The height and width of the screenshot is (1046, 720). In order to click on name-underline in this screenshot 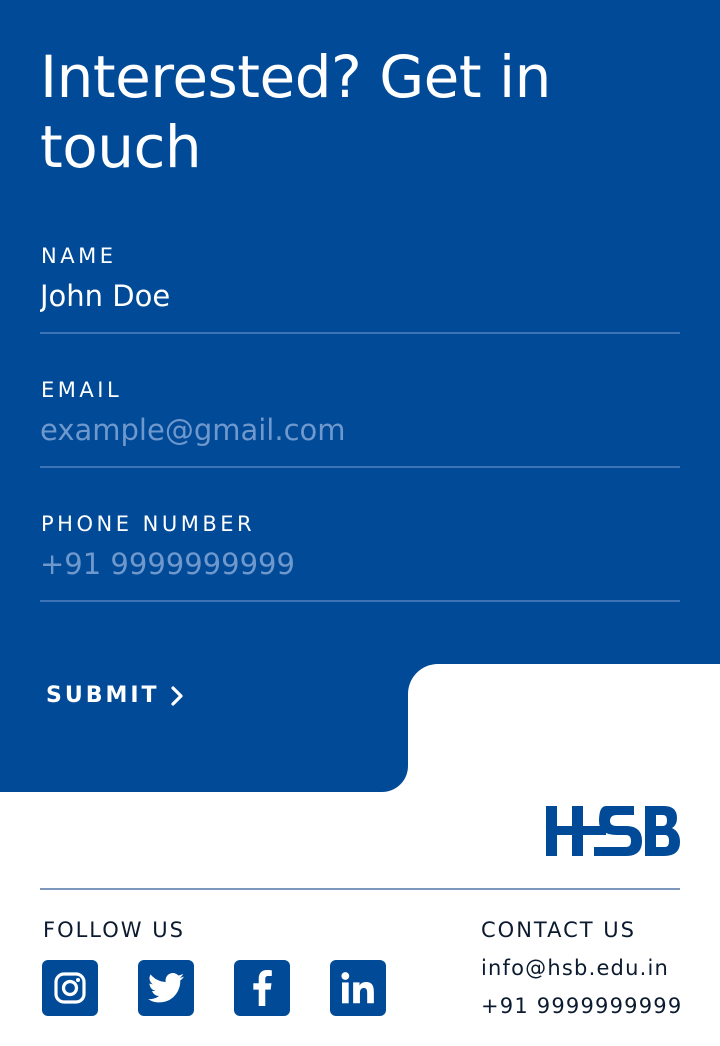, I will do `click(360, 333)`.